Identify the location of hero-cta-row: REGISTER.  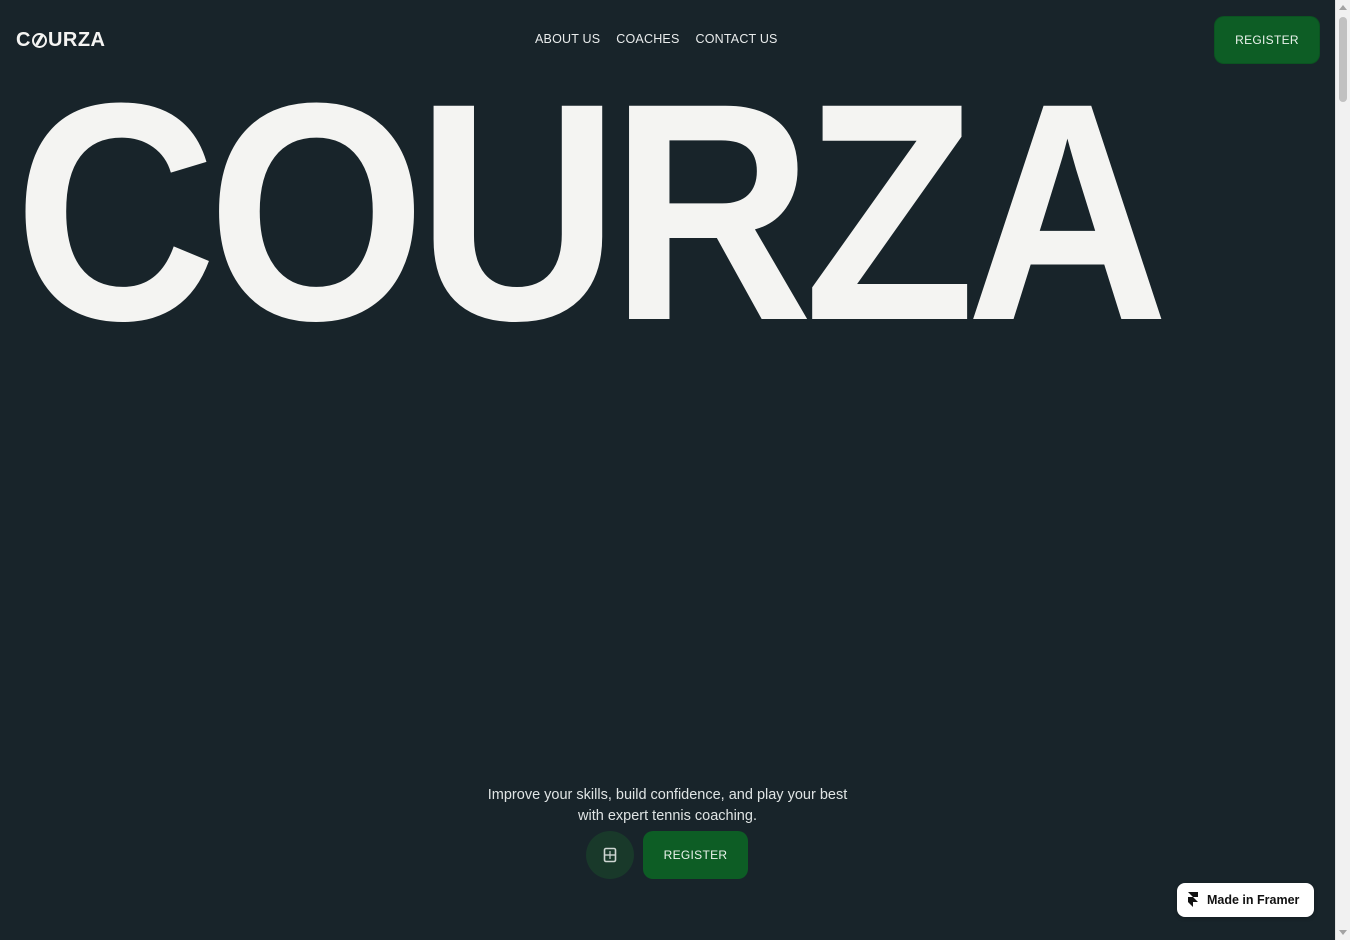
(667, 855).